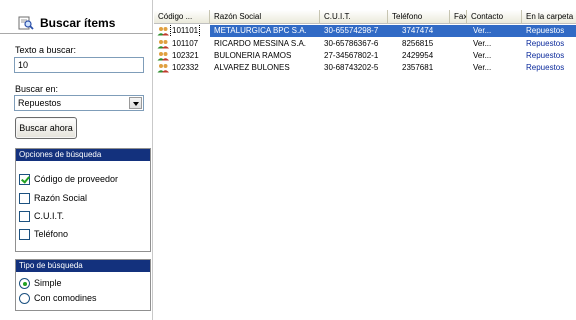 The width and height of the screenshot is (576, 320). Describe the element at coordinates (351, 43) in the screenshot. I see `cell-cuit: 30-65786367-6` at that location.